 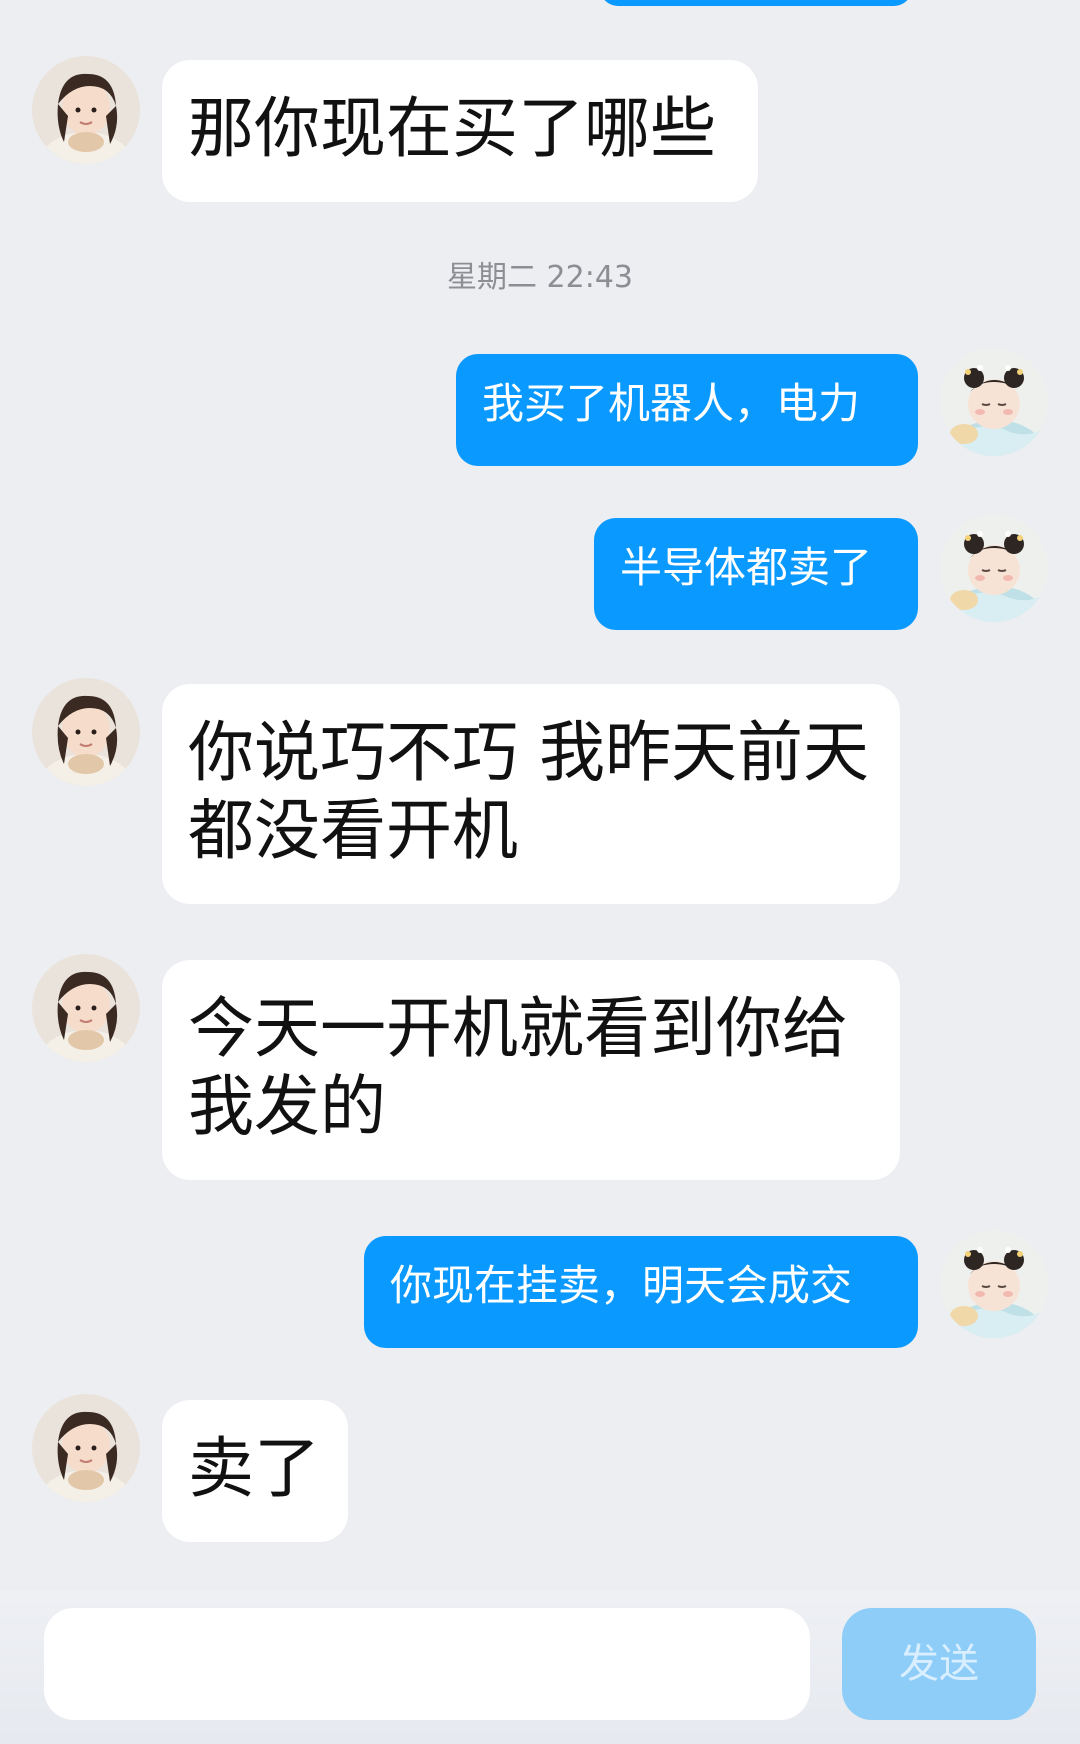 I want to click on outgoing-bubble-partial, so click(x=756, y=3).